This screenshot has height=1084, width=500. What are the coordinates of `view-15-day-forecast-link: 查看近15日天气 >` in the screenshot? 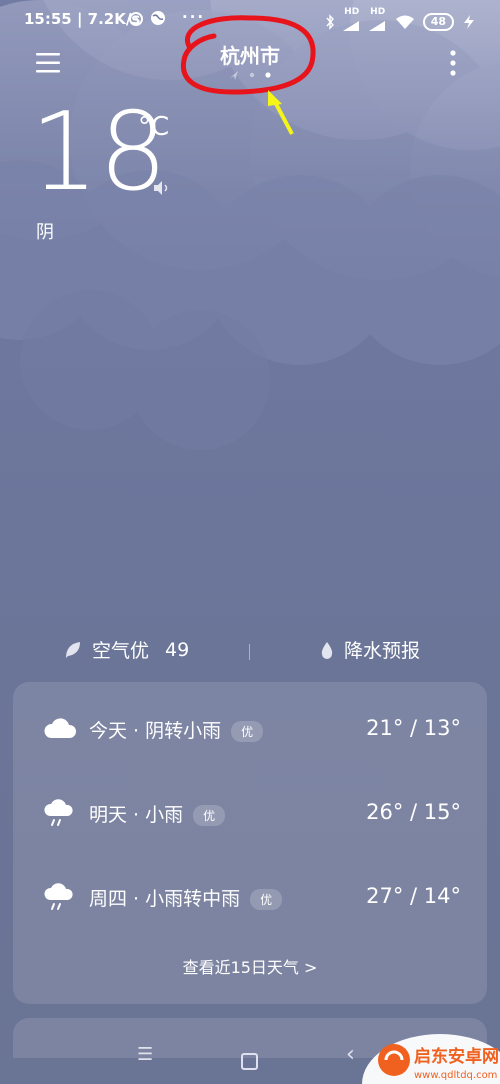 It's located at (250, 966).